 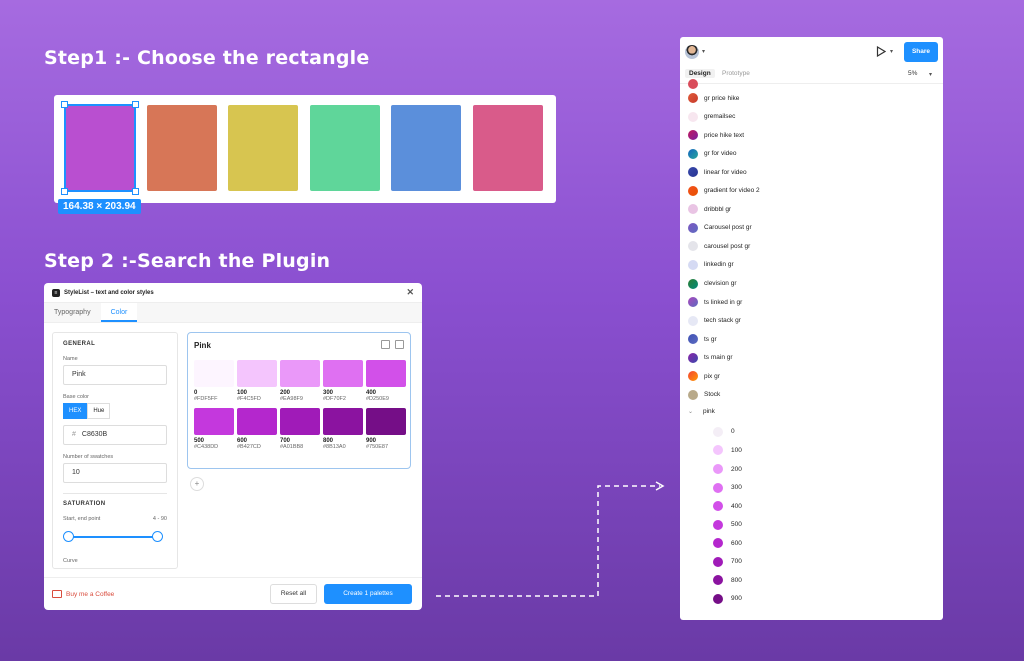 I want to click on hex-value: C8630B, so click(x=94, y=434).